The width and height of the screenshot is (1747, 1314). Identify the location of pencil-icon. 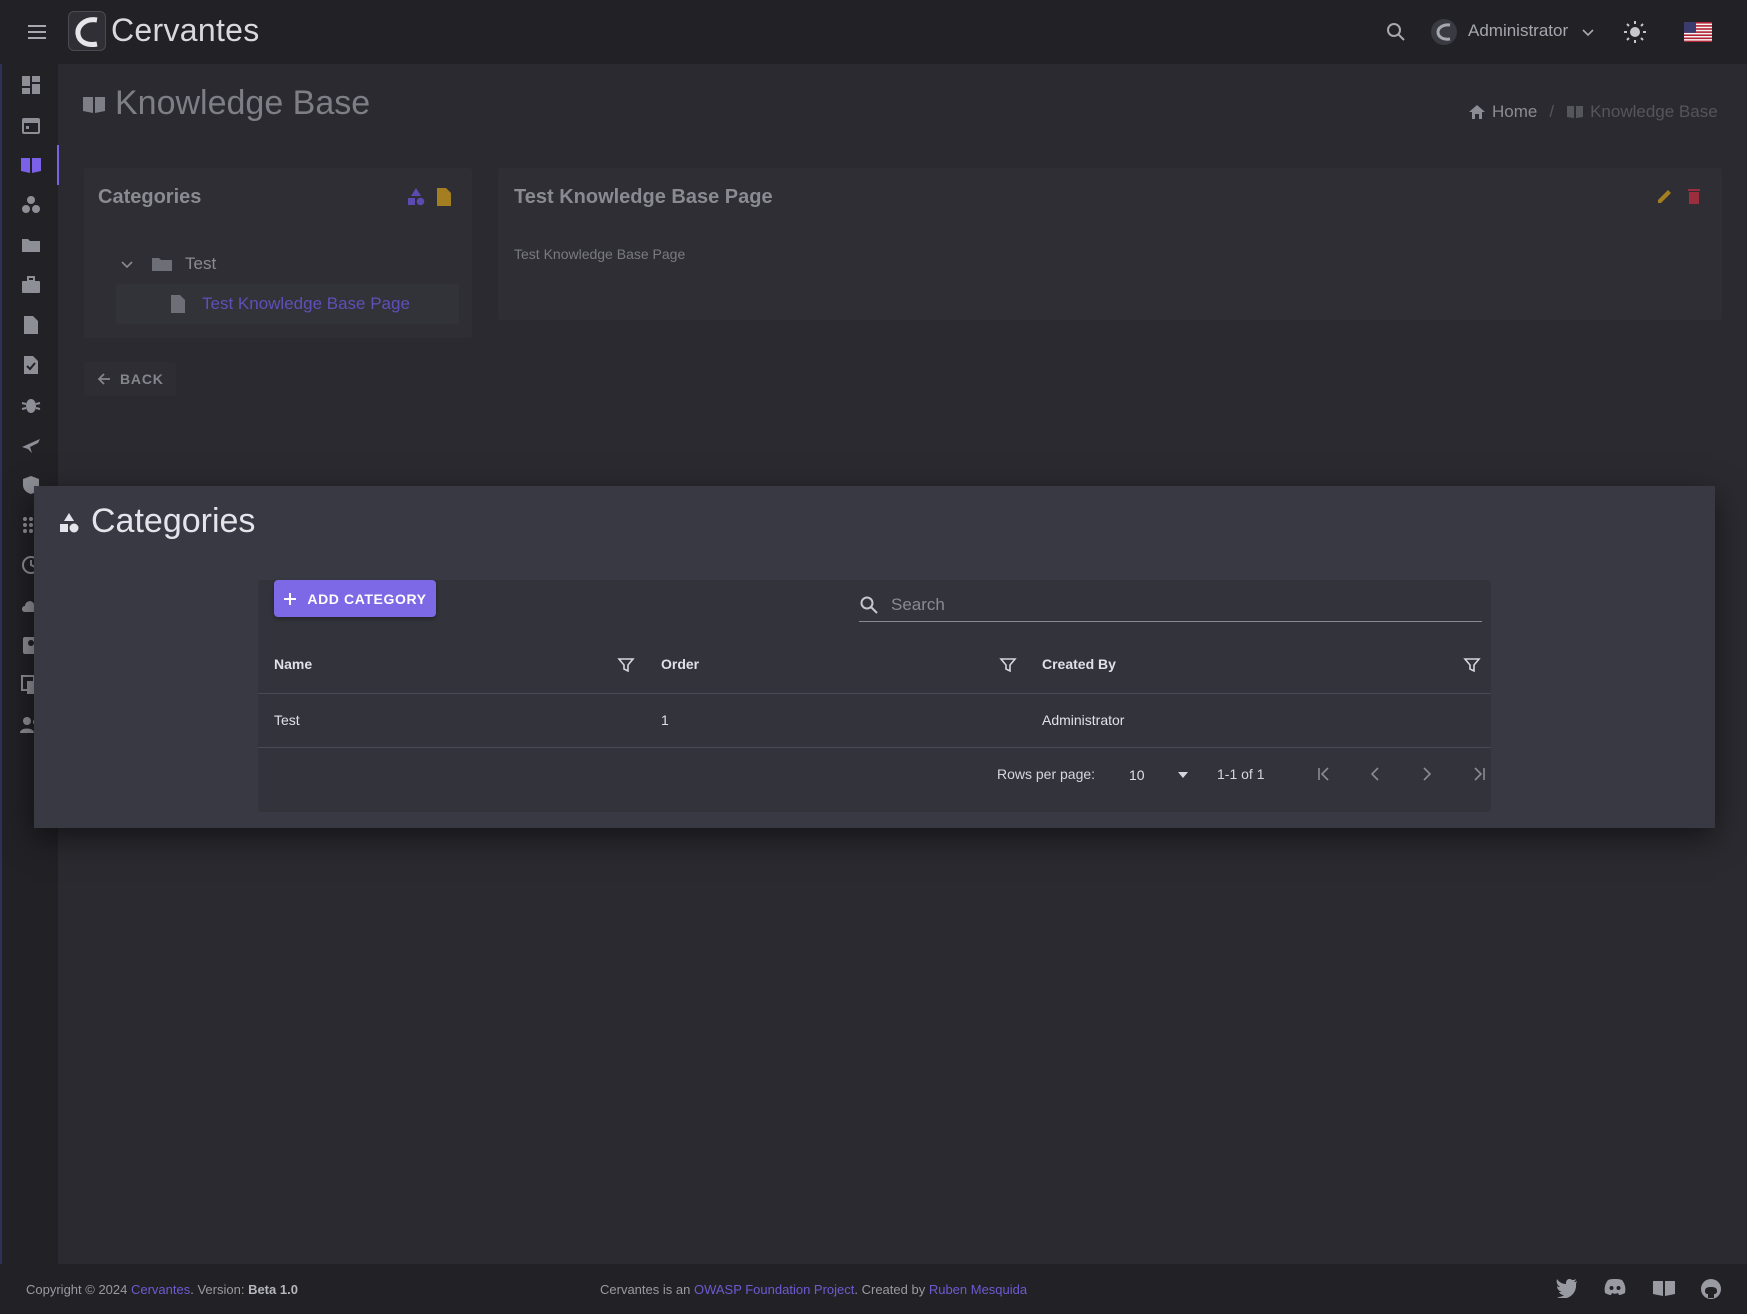
(1666, 197).